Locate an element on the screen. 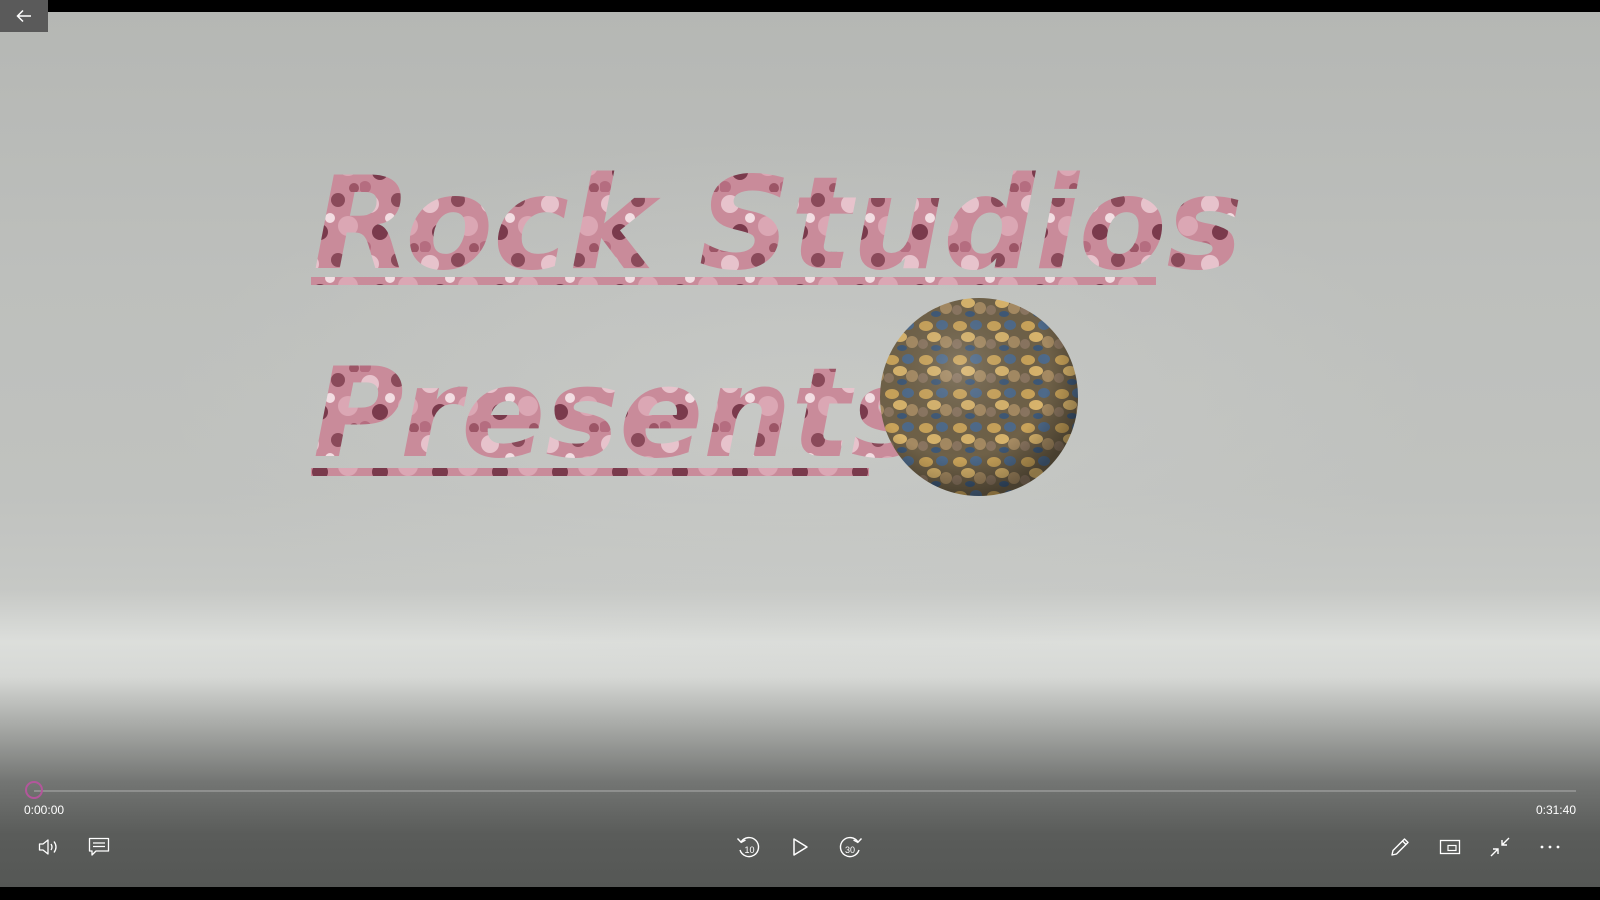 The width and height of the screenshot is (1600, 900). edit-button is located at coordinates (1400, 847).